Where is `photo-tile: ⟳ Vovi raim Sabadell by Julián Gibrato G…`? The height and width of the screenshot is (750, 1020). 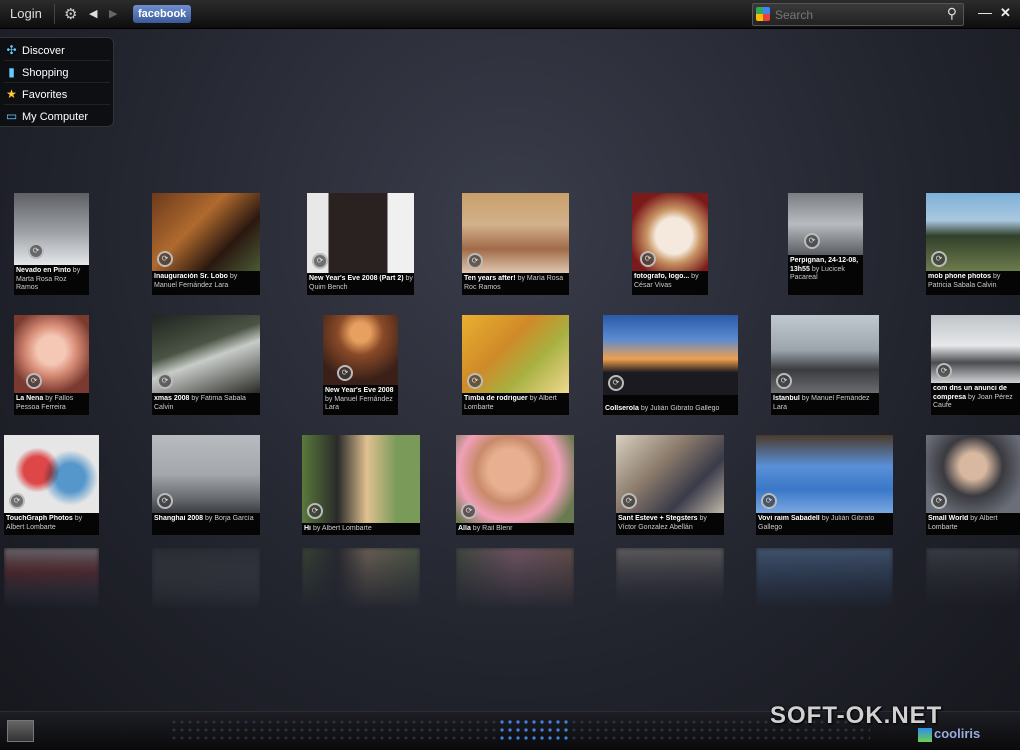
photo-tile: ⟳ Vovi raim Sabadell by Julián Gibrato G… is located at coordinates (824, 485).